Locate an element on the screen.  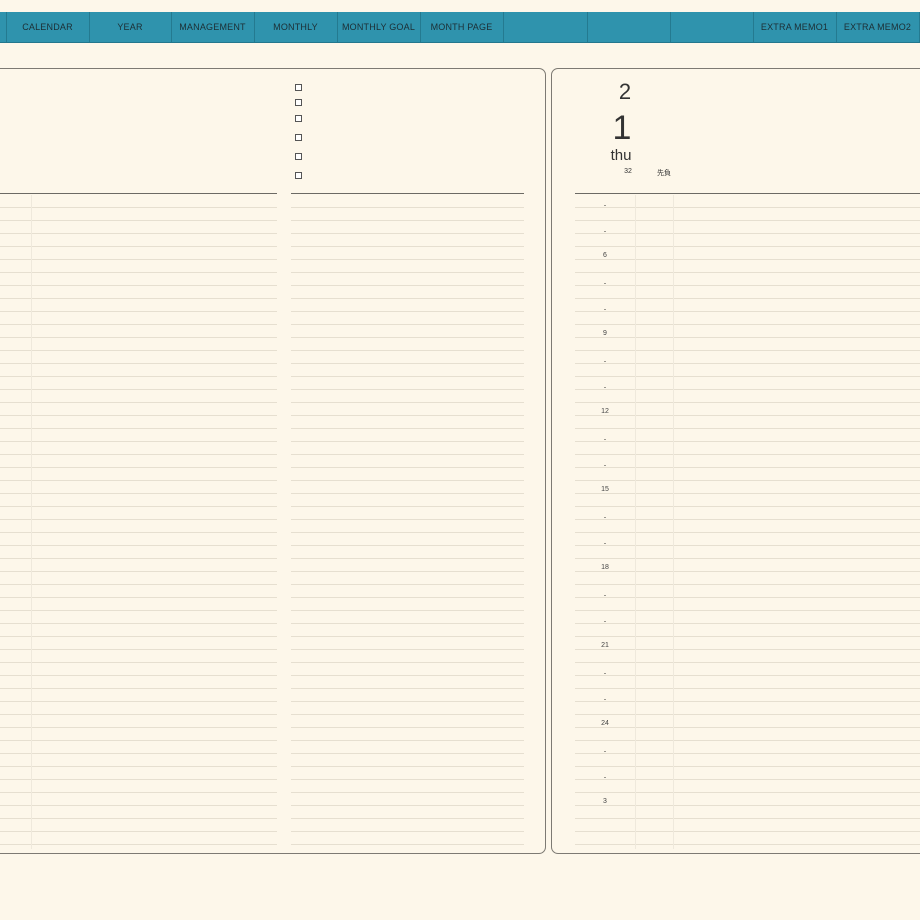
schedule-time-column-divider is located at coordinates (635, 522).